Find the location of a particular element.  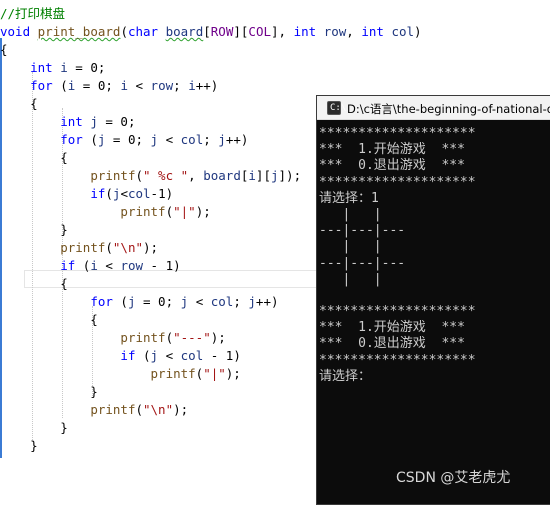

code-token: ++) is located at coordinates (237, 139).